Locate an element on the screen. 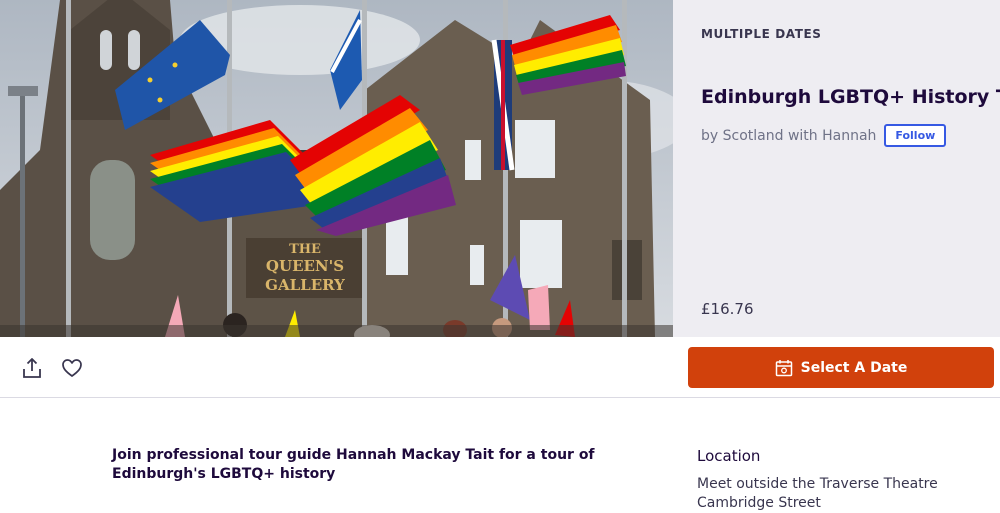 Image resolution: width=1000 pixels, height=513 pixels. sign-line-3: GALLERY is located at coordinates (305, 285).